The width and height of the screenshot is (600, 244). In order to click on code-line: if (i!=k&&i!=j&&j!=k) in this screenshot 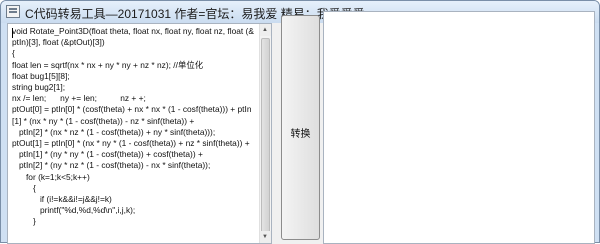, I will do `click(62, 199)`.